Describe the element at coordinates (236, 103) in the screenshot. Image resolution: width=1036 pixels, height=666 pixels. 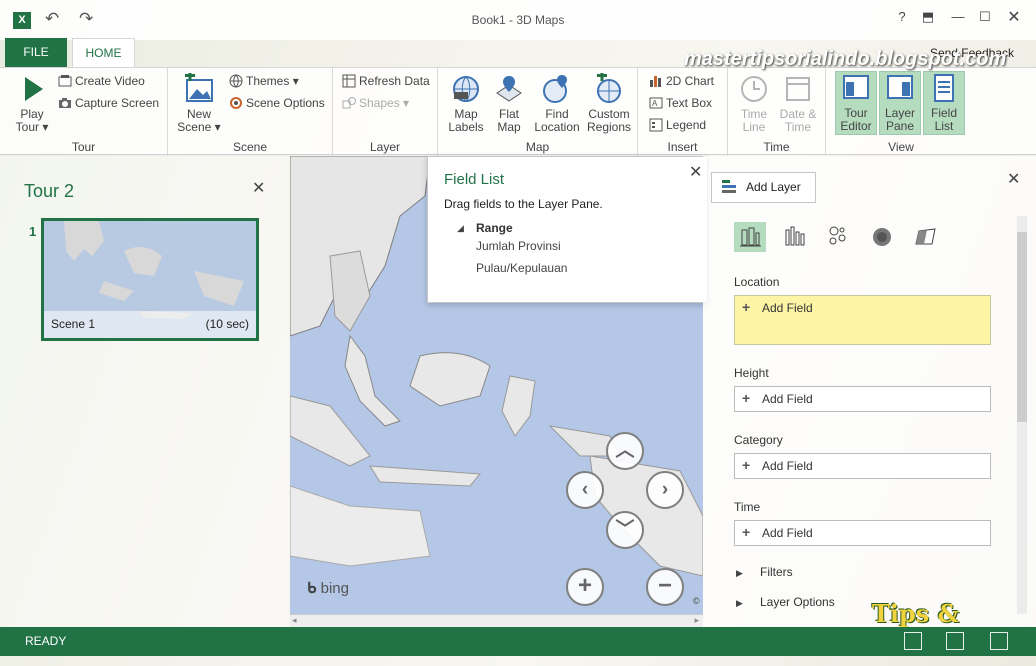
I see `scene-options-icon` at that location.